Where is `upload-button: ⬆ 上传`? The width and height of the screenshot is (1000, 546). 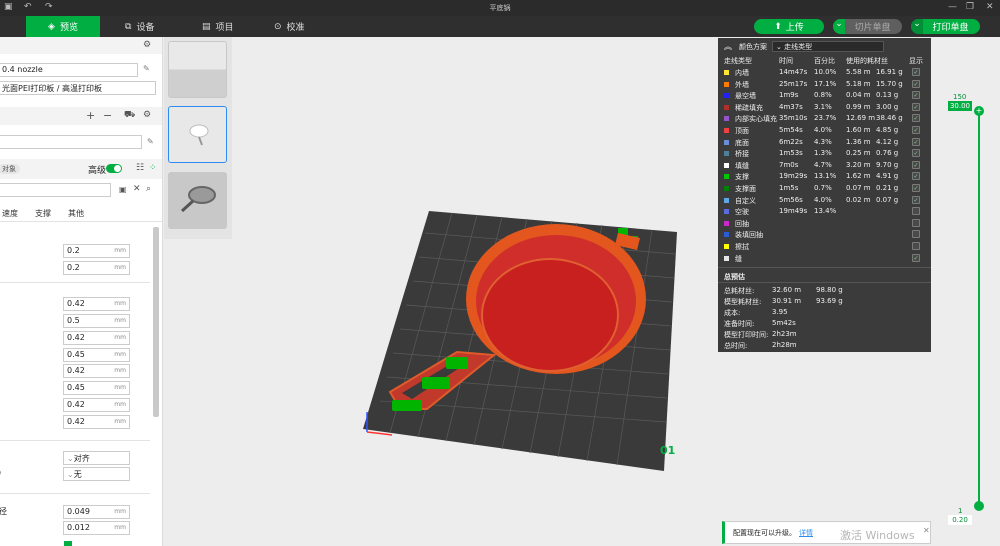 upload-button: ⬆ 上传 is located at coordinates (789, 26).